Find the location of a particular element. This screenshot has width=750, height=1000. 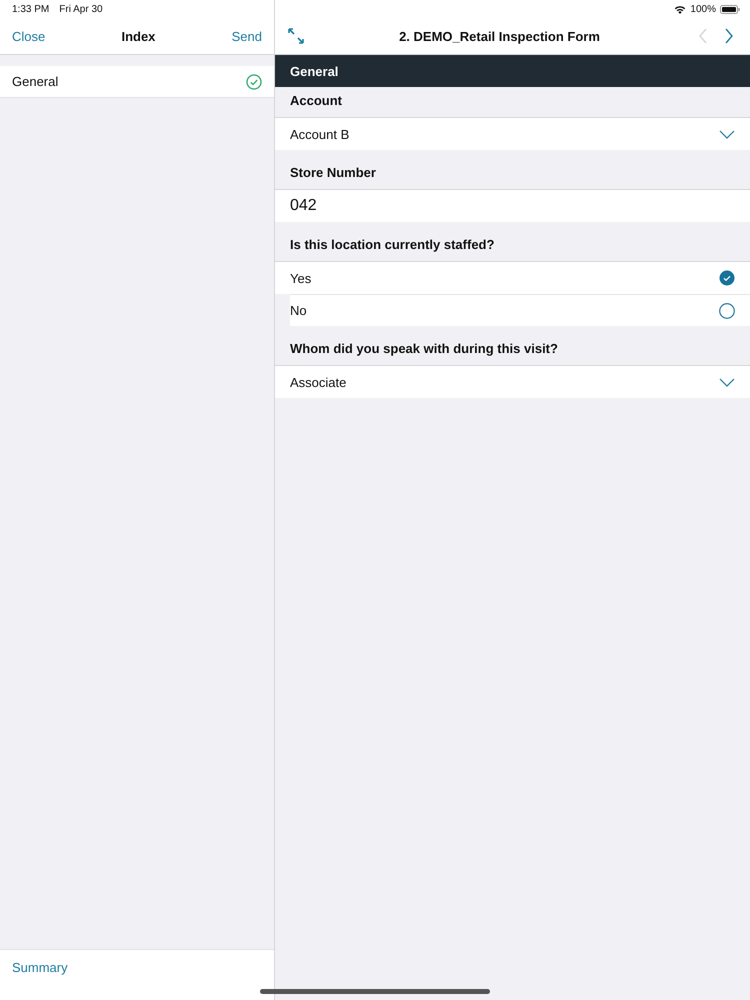

battery-icon is located at coordinates (730, 9).